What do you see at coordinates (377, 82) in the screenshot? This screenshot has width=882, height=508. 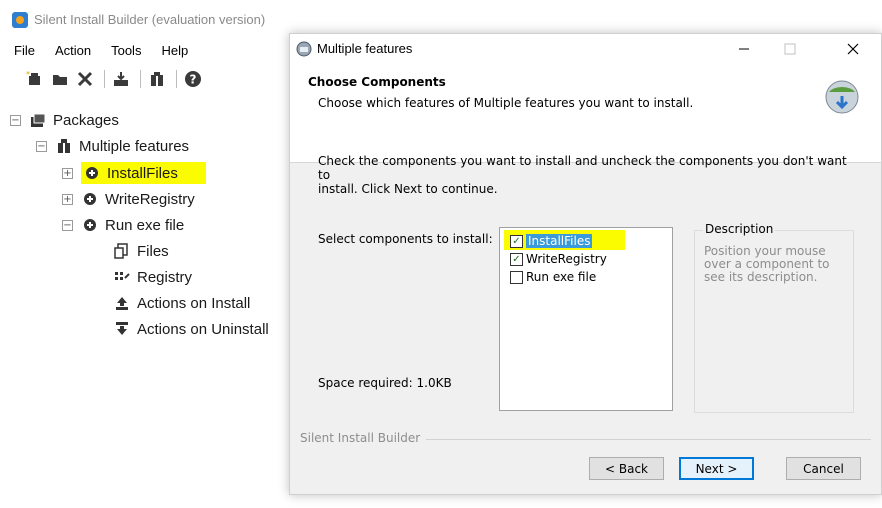 I see `header-title: Choose Components` at bounding box center [377, 82].